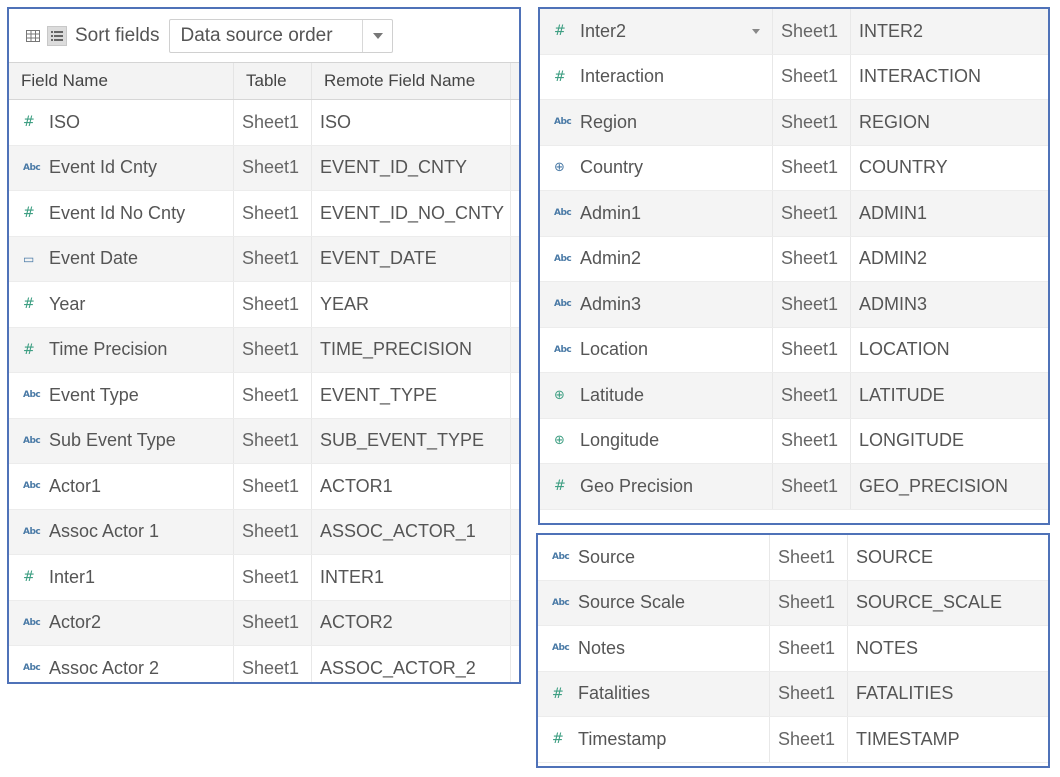  I want to click on field-name-cell: # Event Id No Cnty, so click(121, 213).